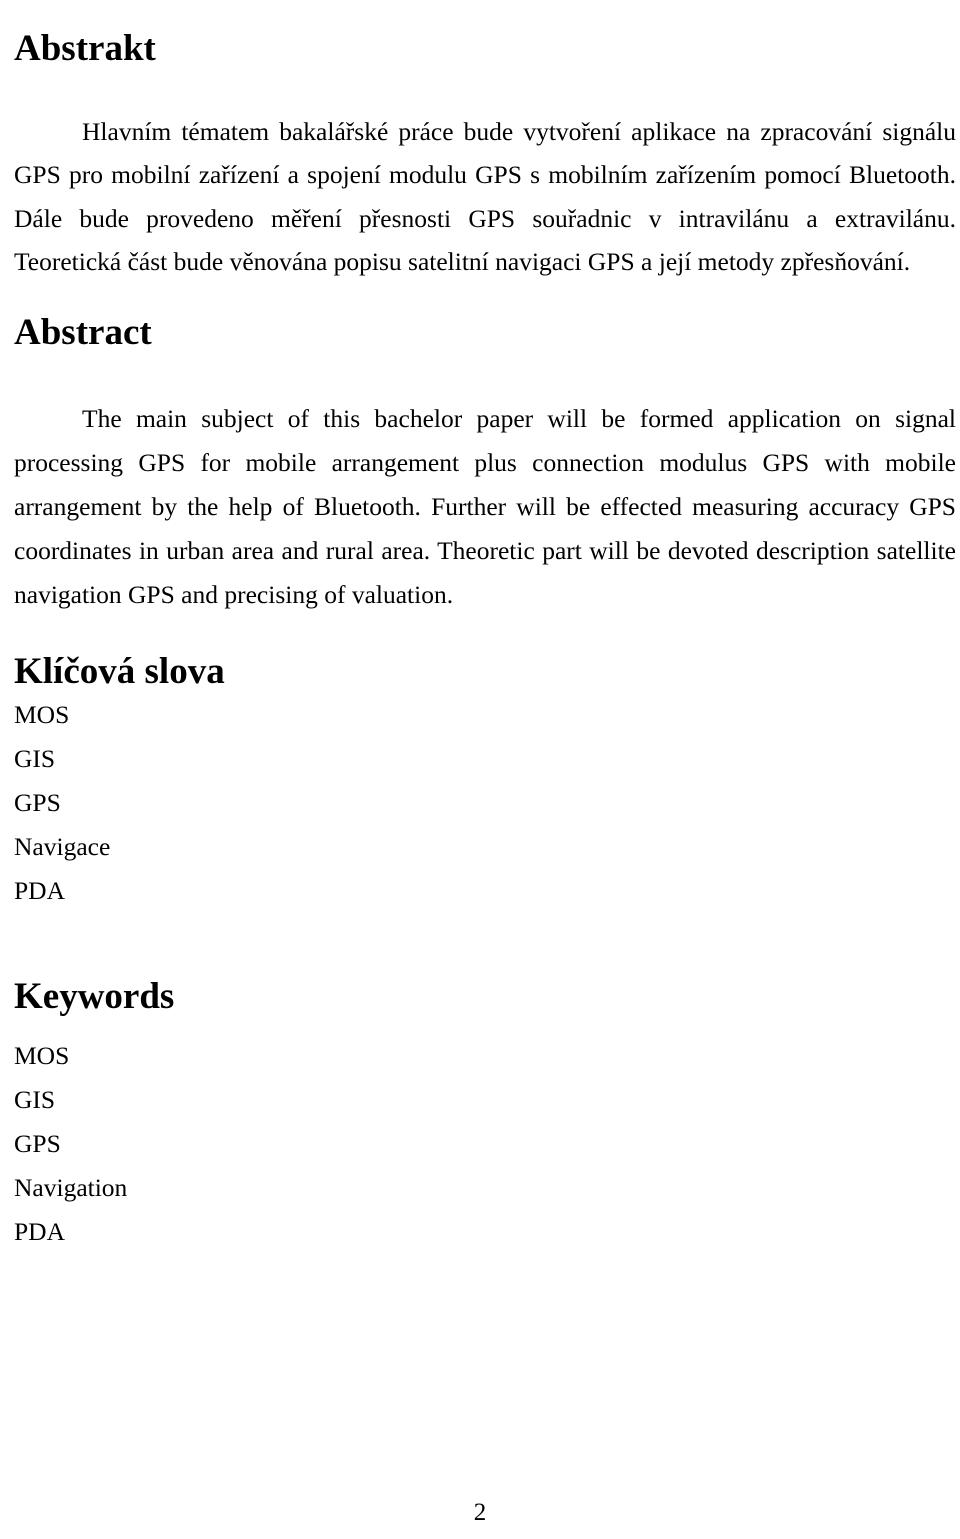 This screenshot has width=960, height=1539. What do you see at coordinates (70, 1144) in the screenshot?
I see `keywords-list: MOS GIS GPS Navigation PDA` at bounding box center [70, 1144].